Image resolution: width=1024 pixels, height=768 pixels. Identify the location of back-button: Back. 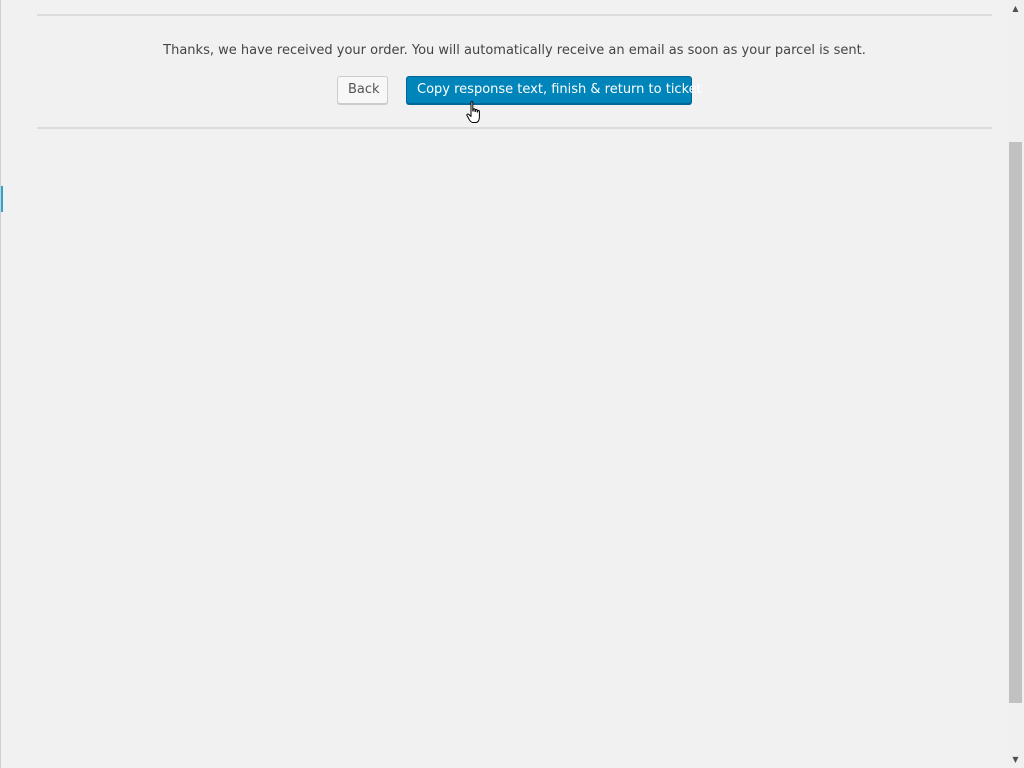
(362, 90).